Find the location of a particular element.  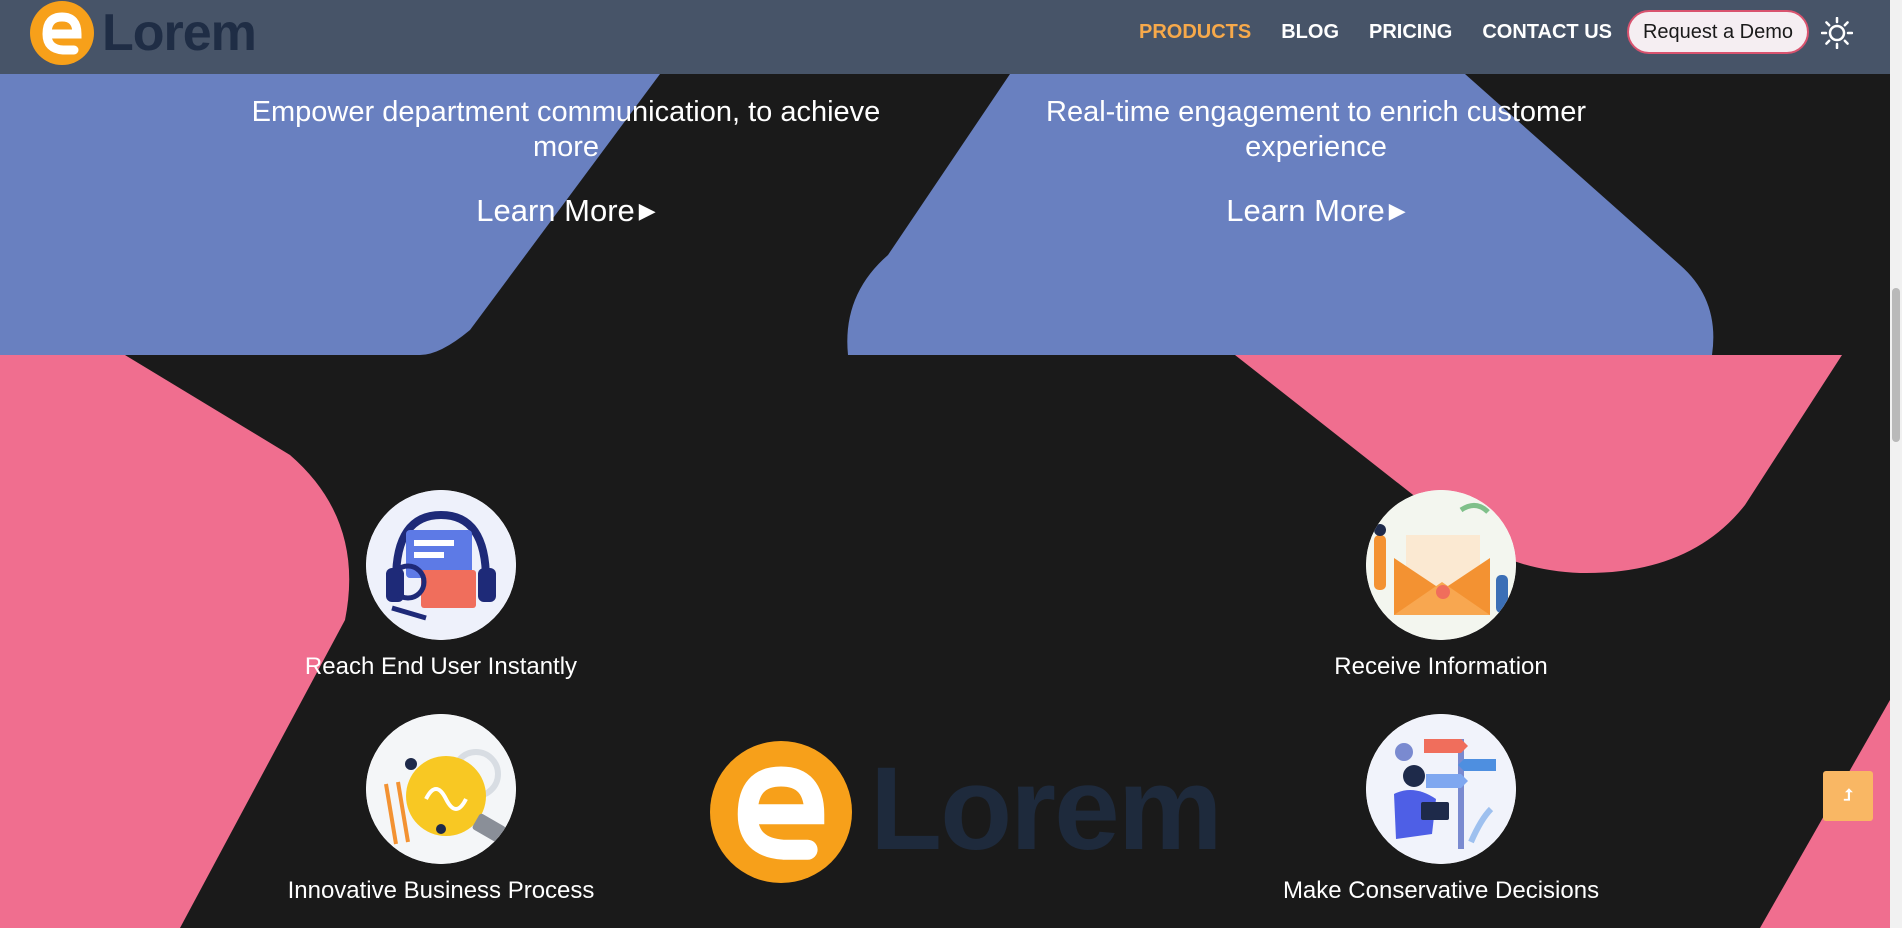

feature-reach-end-user: Reach End User Instantly is located at coordinates (441, 586).